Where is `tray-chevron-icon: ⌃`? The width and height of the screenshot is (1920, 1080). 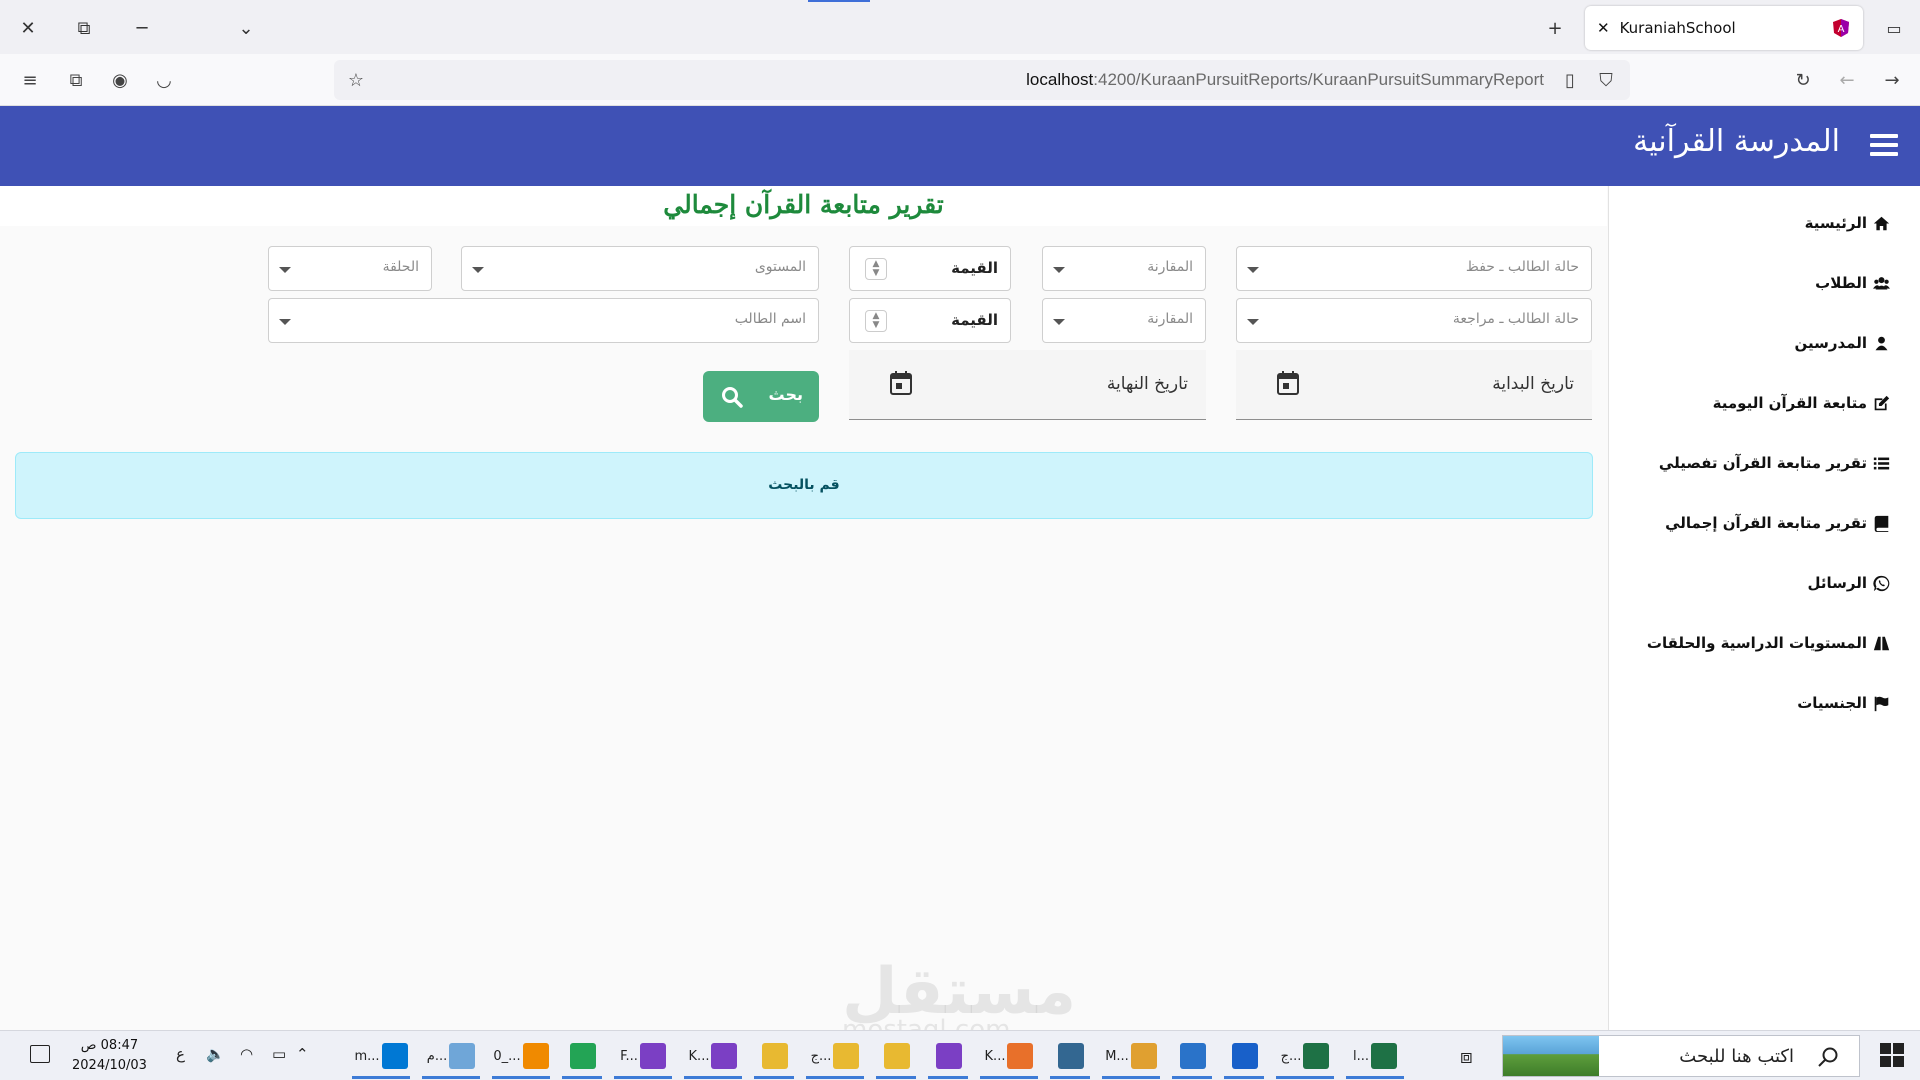
tray-chevron-icon: ⌃ is located at coordinates (302, 1054).